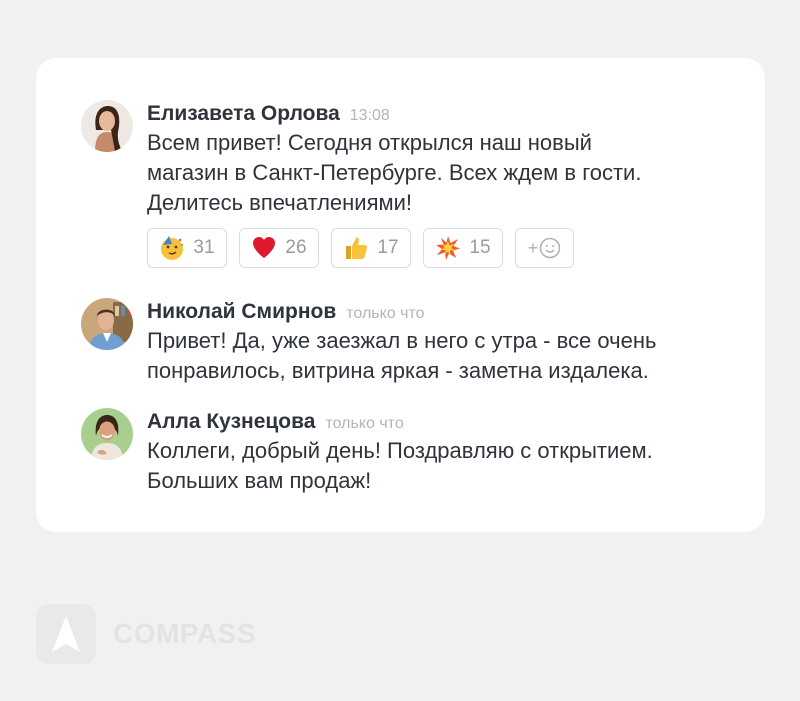 The width and height of the screenshot is (800, 701). What do you see at coordinates (388, 247) in the screenshot?
I see `reaction-count: 17` at bounding box center [388, 247].